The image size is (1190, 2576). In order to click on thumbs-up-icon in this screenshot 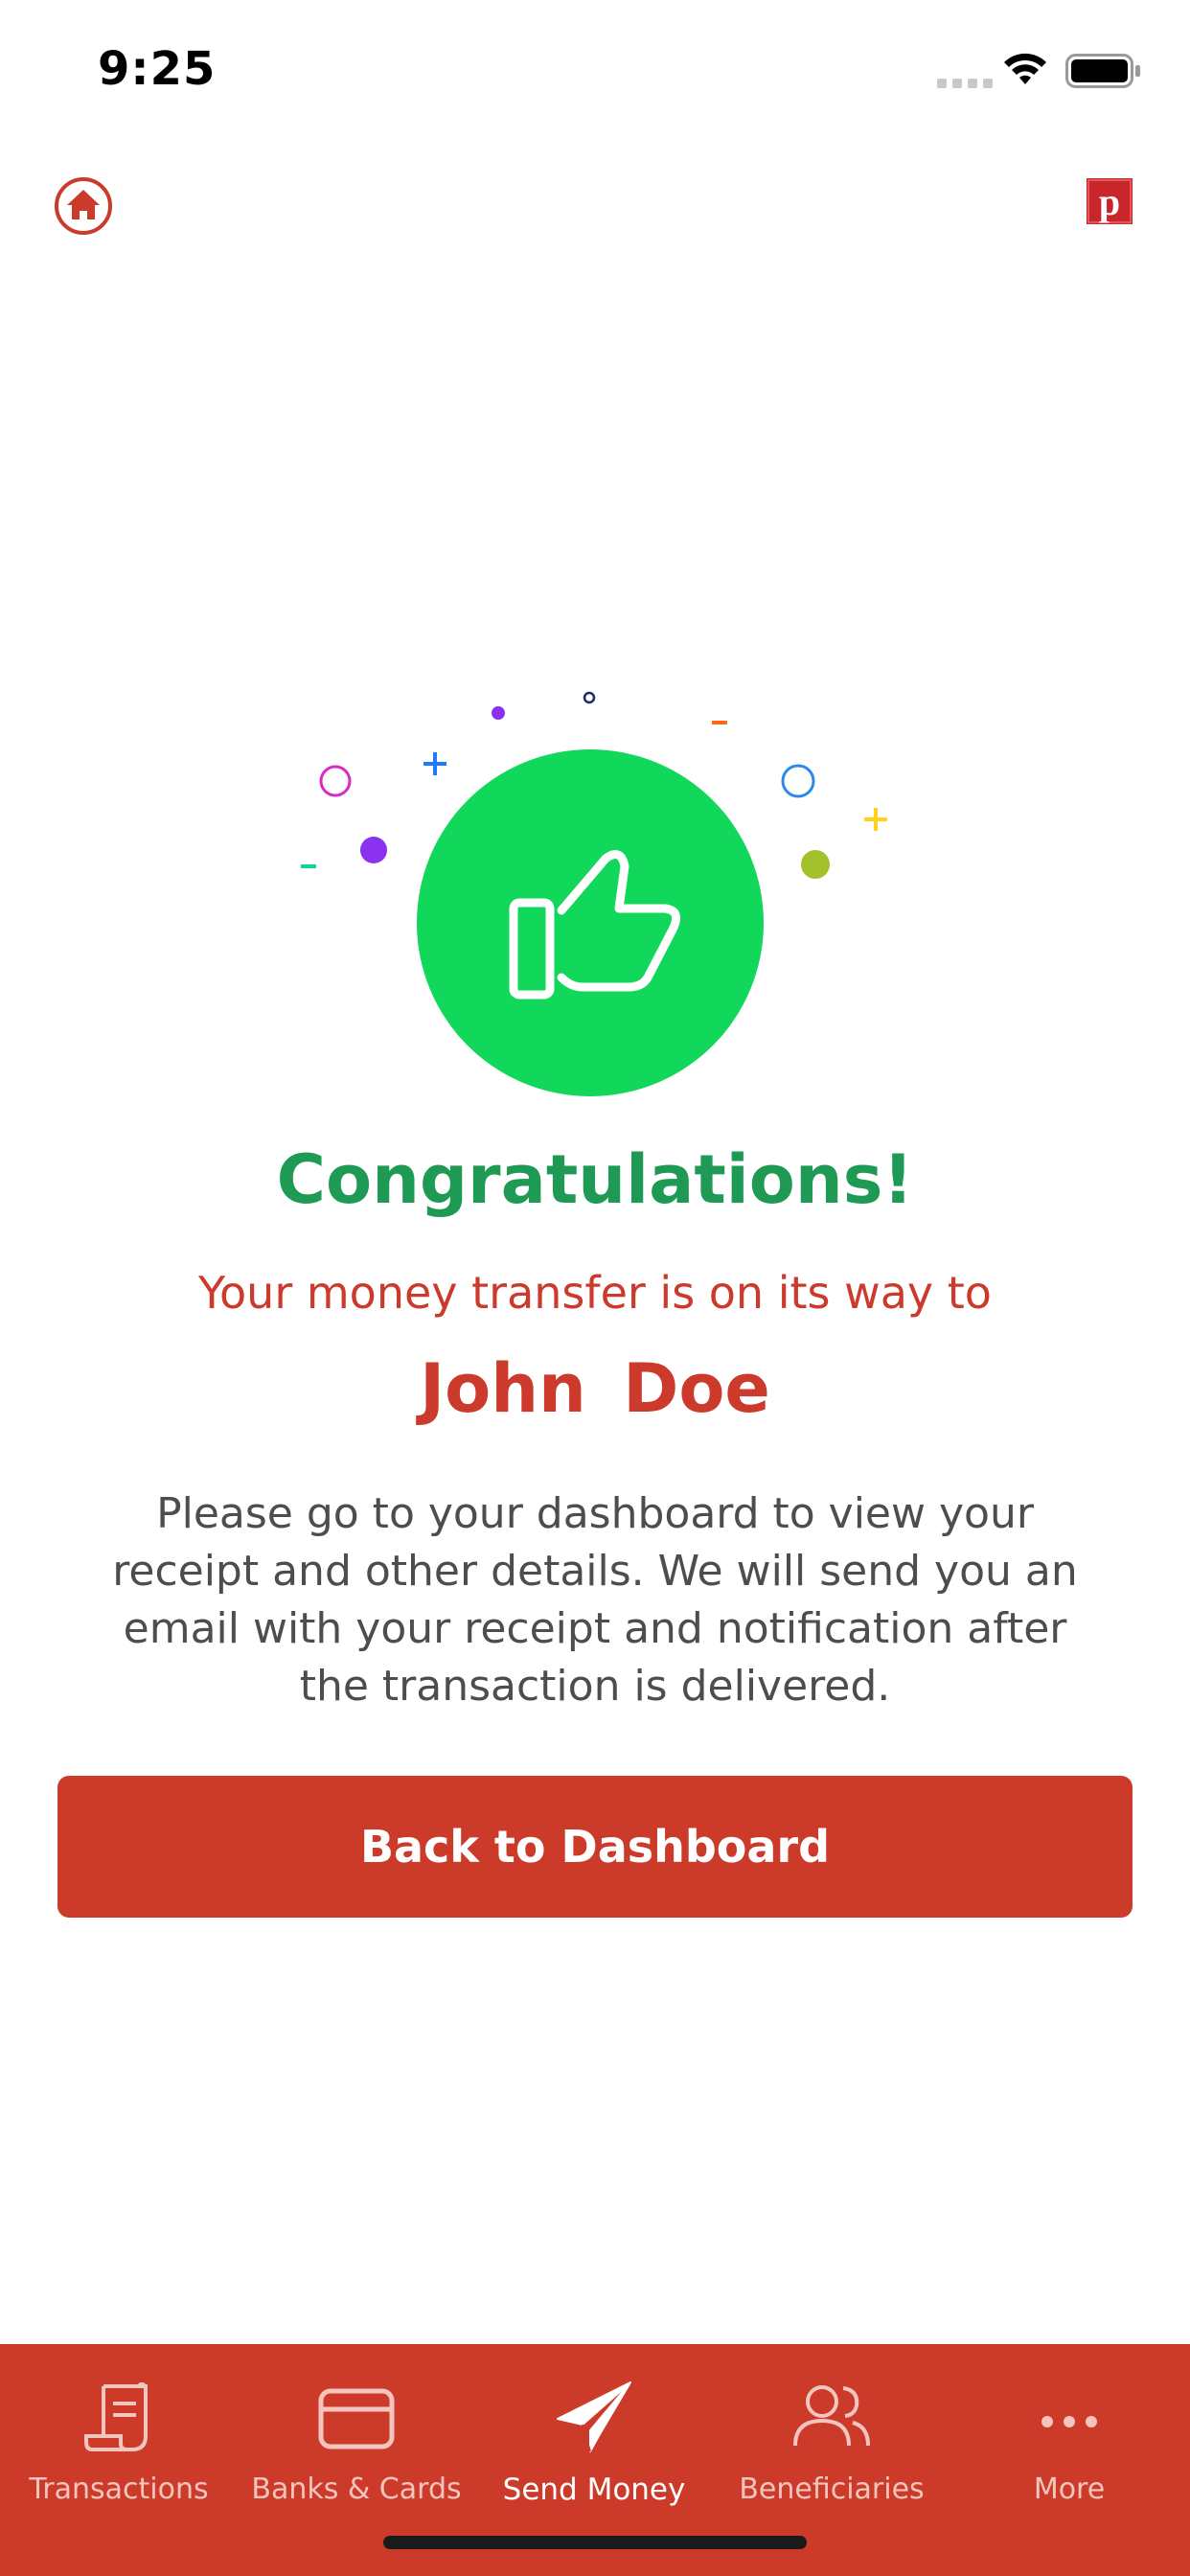, I will do `click(595, 925)`.